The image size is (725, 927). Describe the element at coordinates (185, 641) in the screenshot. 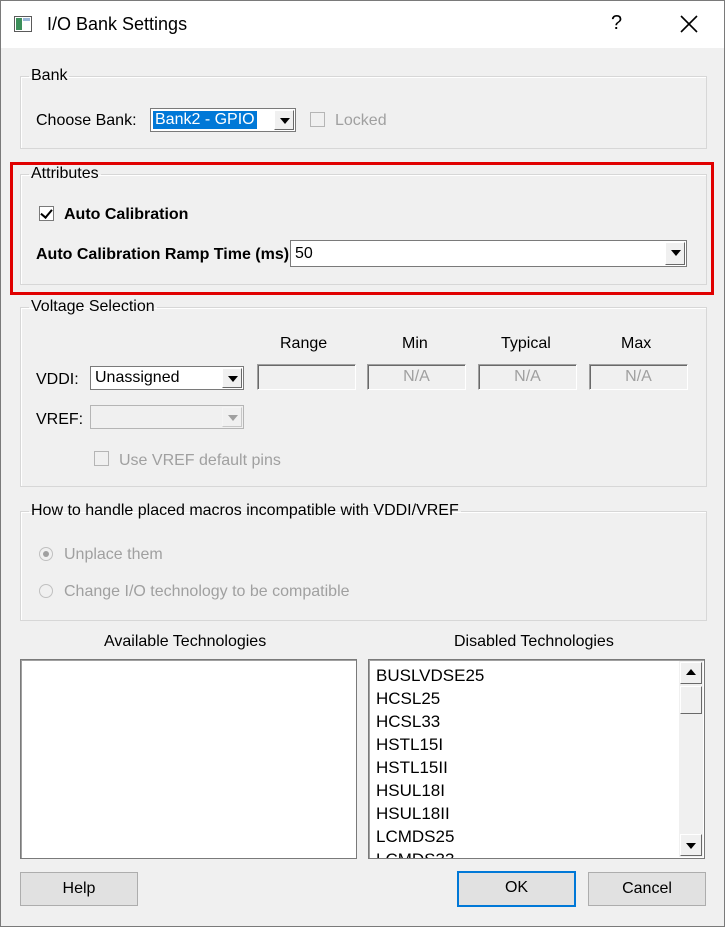

I see `available-technologies-label: Available Technologies` at that location.